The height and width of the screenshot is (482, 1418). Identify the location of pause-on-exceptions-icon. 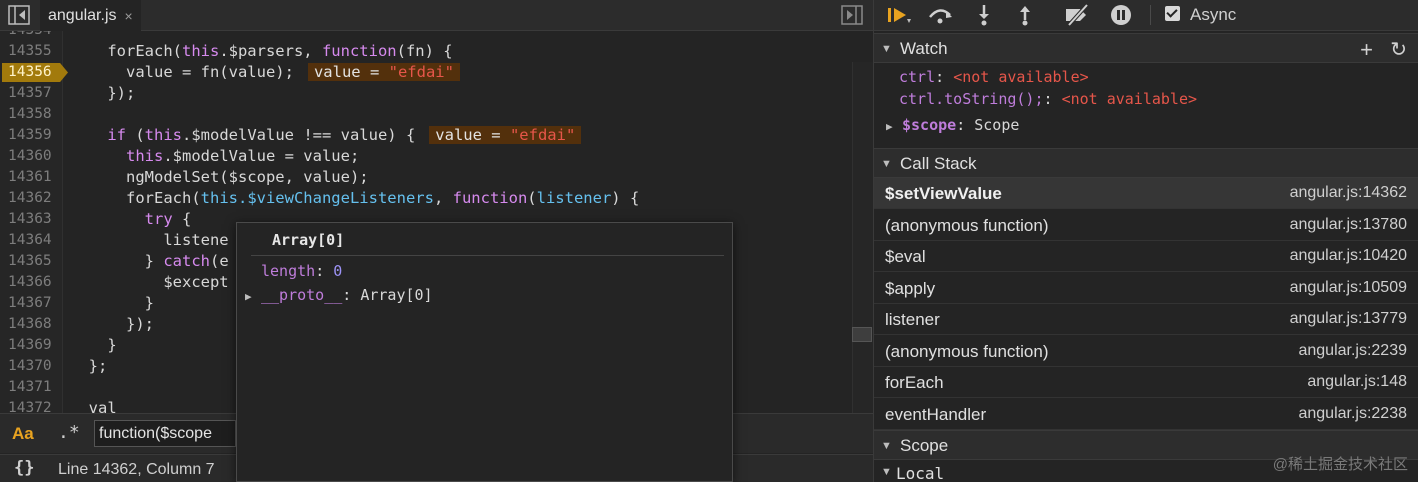
(1121, 15).